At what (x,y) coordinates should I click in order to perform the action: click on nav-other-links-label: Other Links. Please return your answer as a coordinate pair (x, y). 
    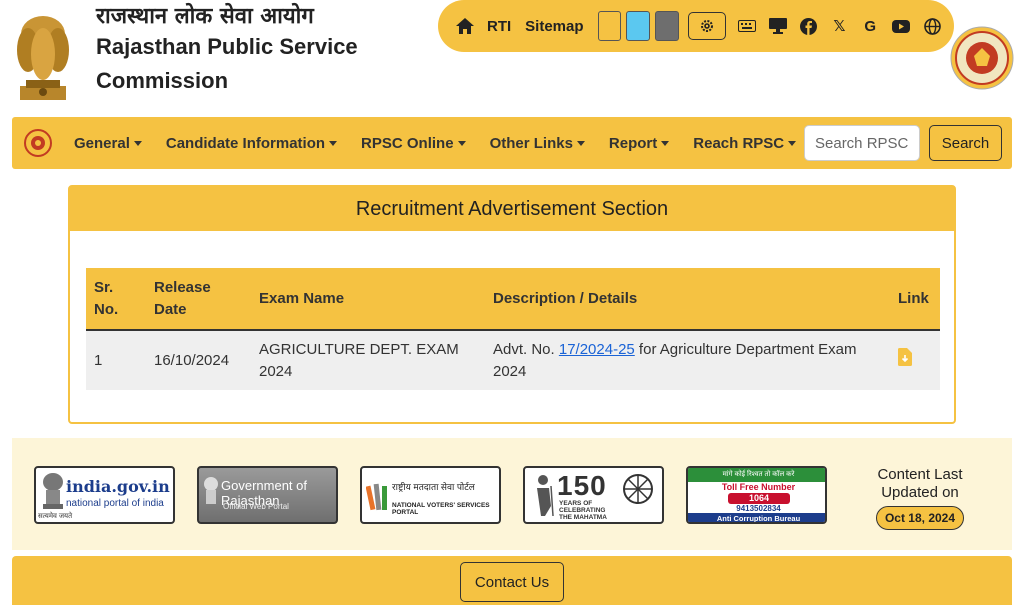
    Looking at the image, I should click on (531, 143).